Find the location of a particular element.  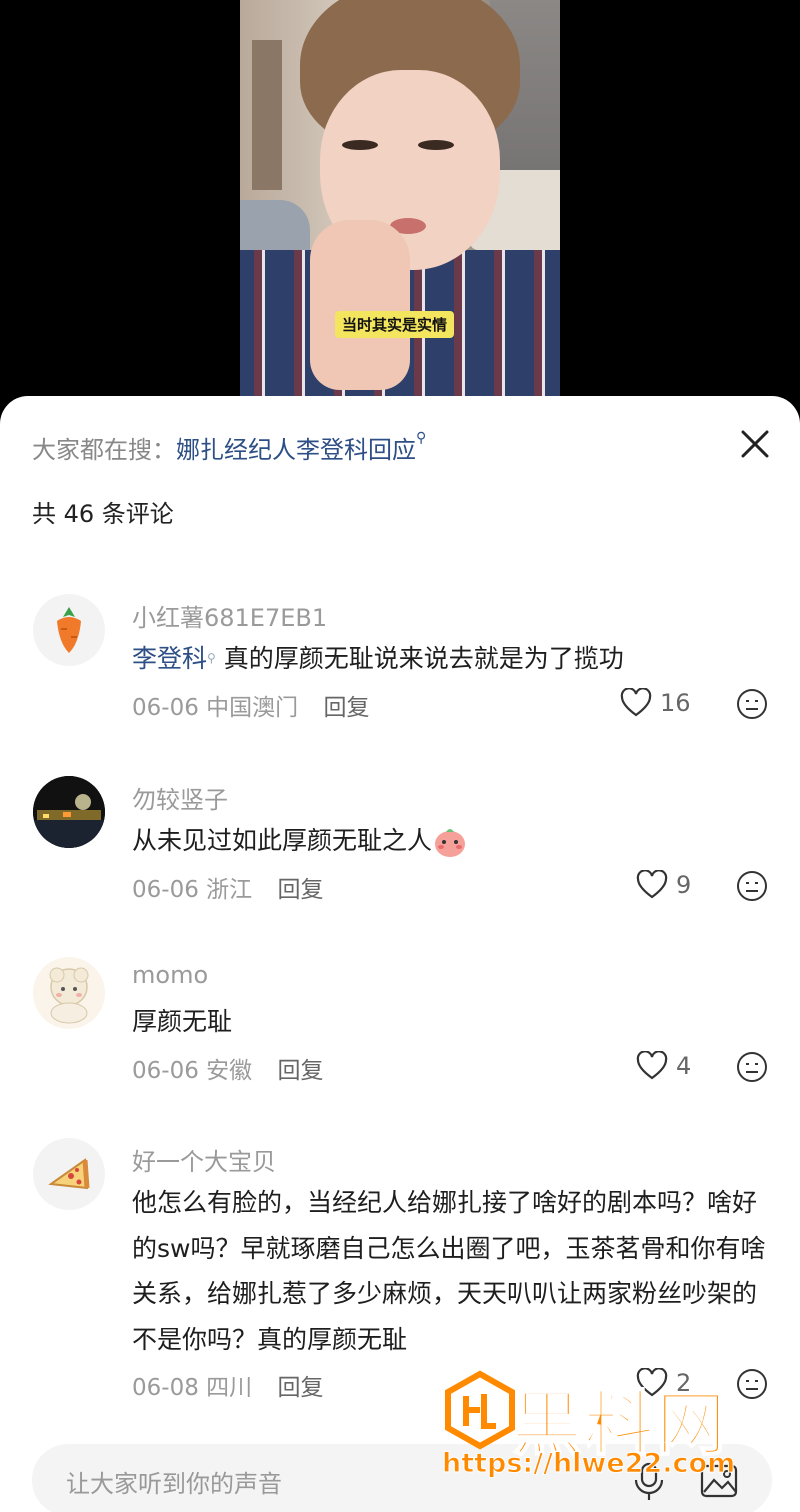

comment-username: momo is located at coordinates (170, 975).